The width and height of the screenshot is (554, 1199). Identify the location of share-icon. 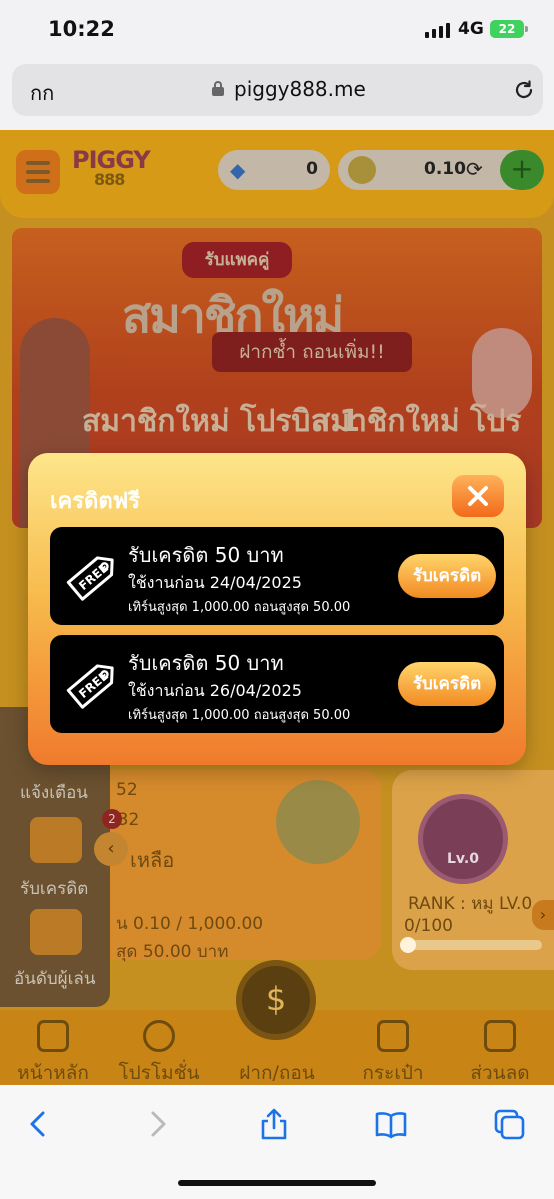
(274, 1124).